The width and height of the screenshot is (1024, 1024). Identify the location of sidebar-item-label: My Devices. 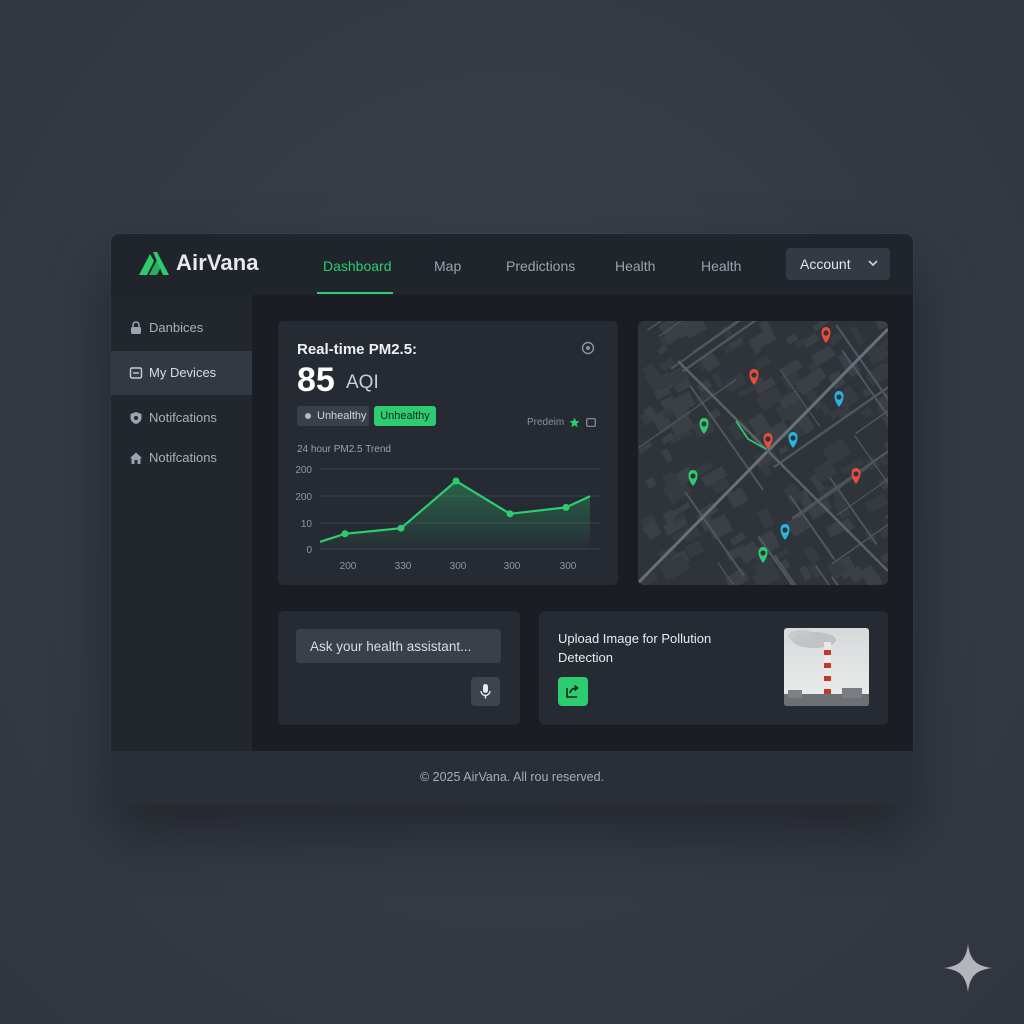
(183, 372).